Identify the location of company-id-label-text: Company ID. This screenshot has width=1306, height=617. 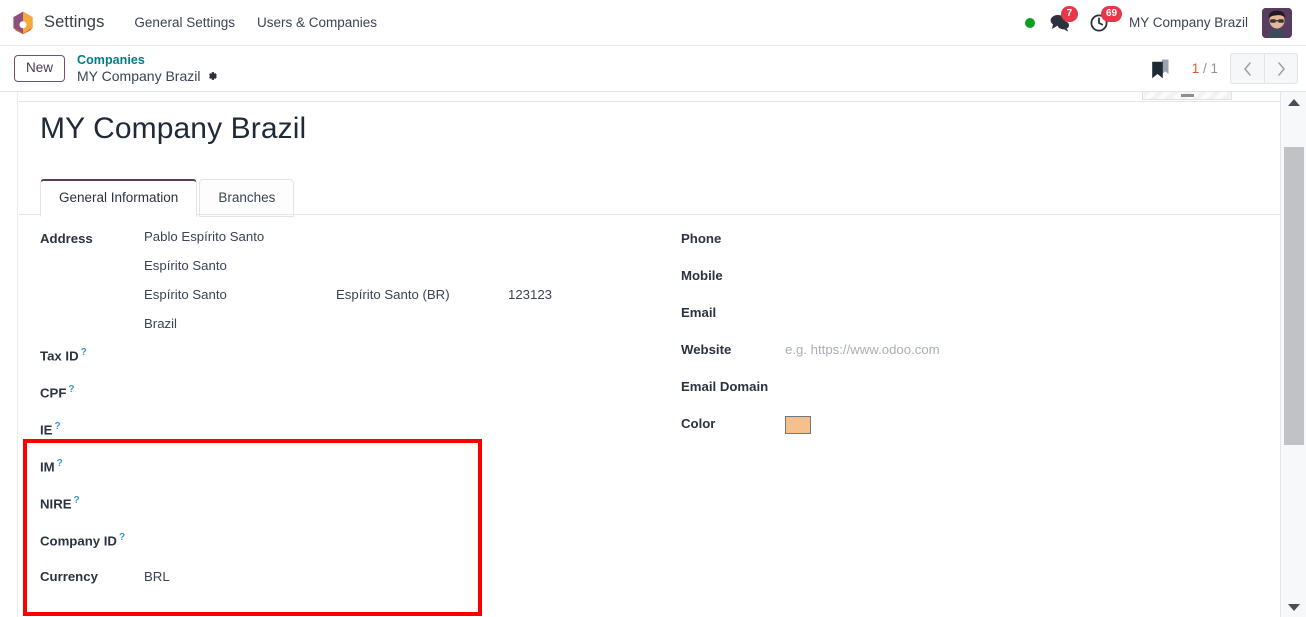
(78, 541).